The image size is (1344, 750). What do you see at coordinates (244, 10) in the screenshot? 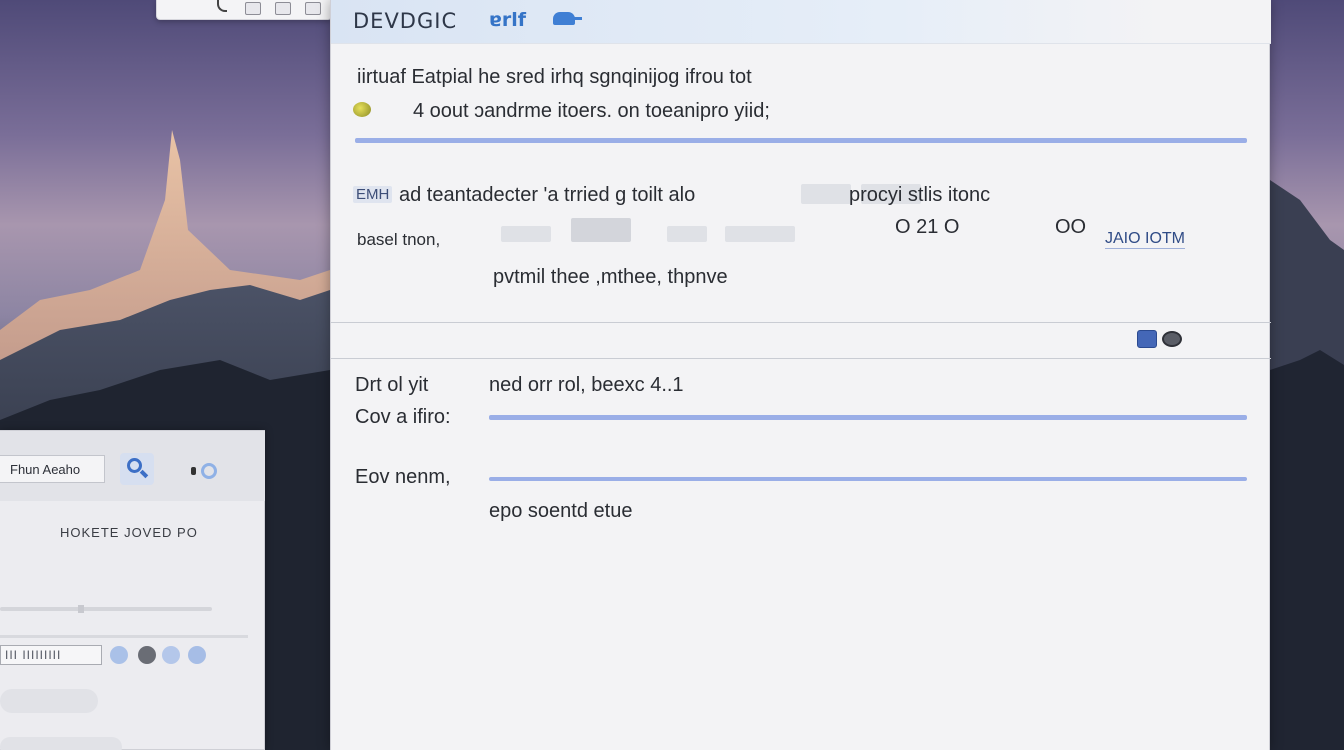
I see `background-window-titlebar` at bounding box center [244, 10].